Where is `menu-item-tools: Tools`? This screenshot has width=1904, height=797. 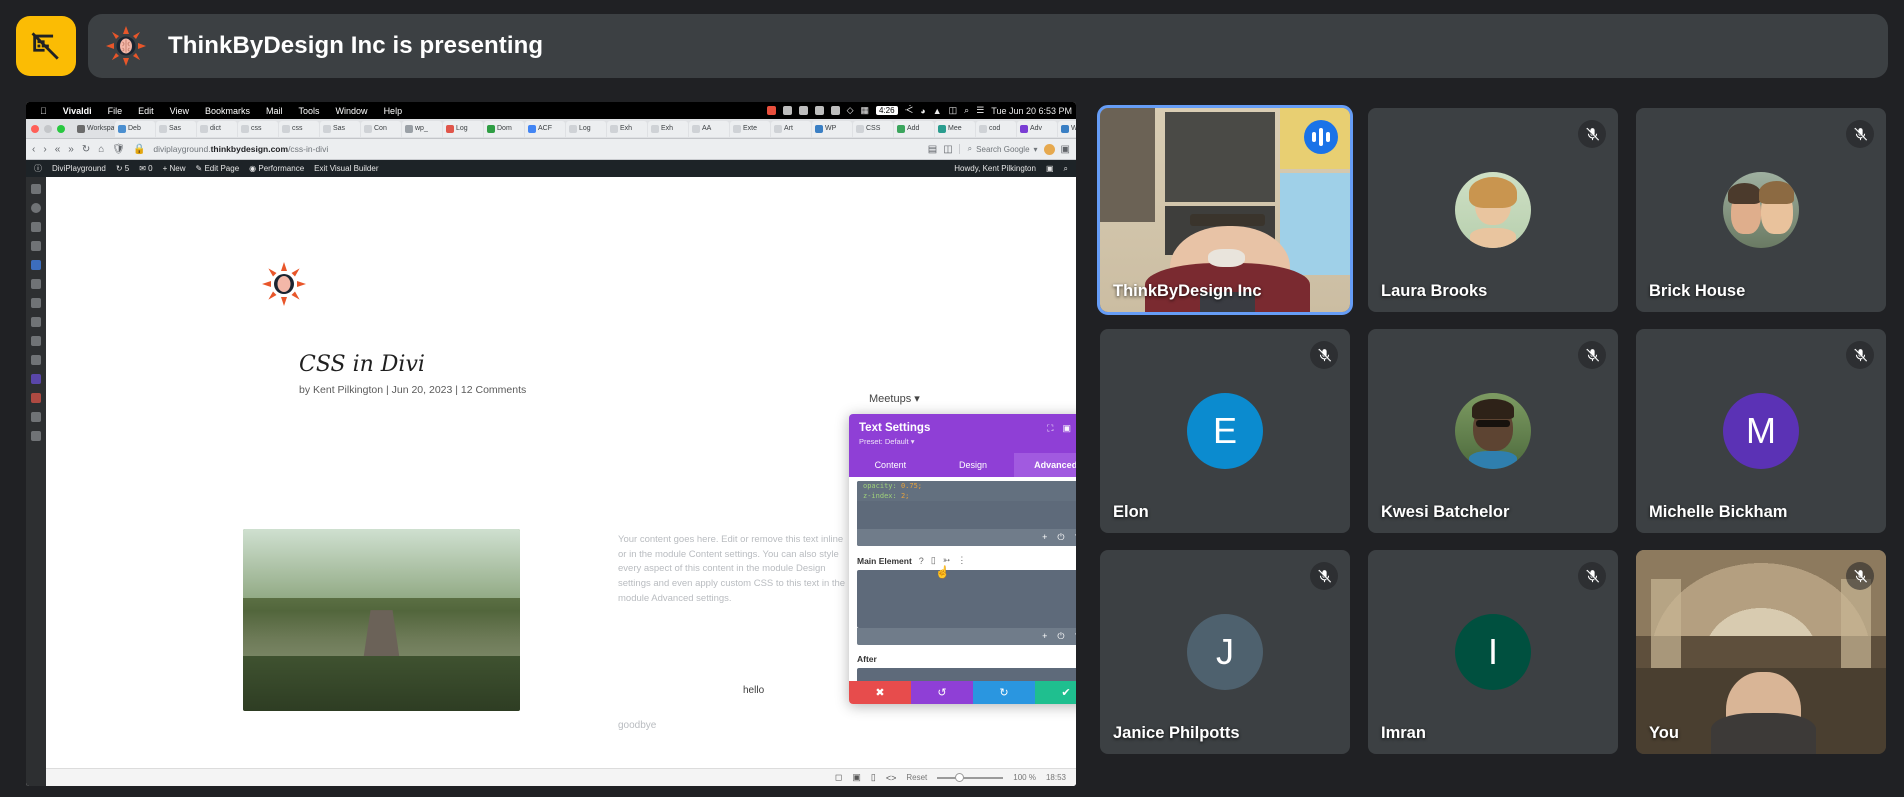
menu-item-tools: Tools is located at coordinates (309, 111).